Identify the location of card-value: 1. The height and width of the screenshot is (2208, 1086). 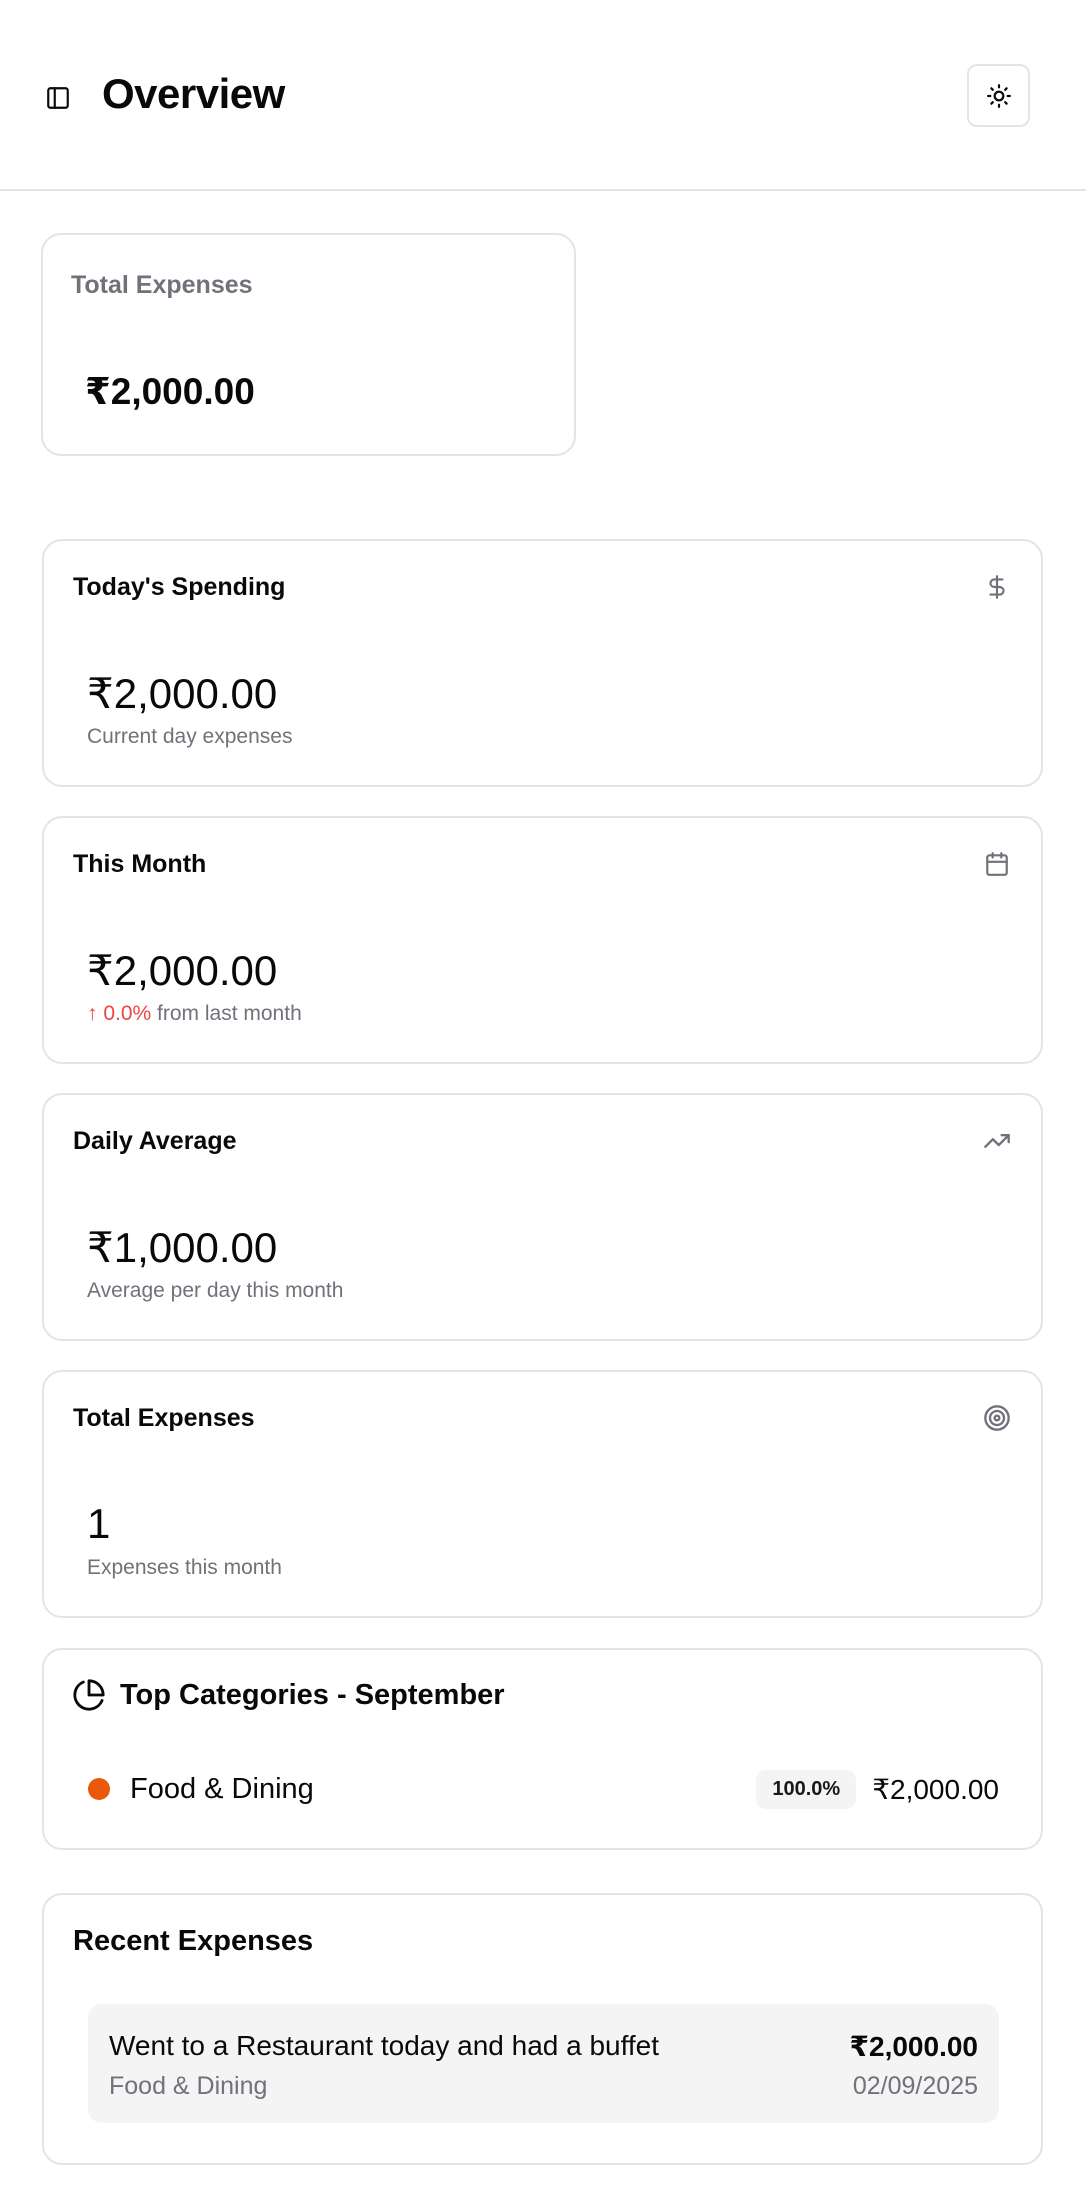
(99, 1523).